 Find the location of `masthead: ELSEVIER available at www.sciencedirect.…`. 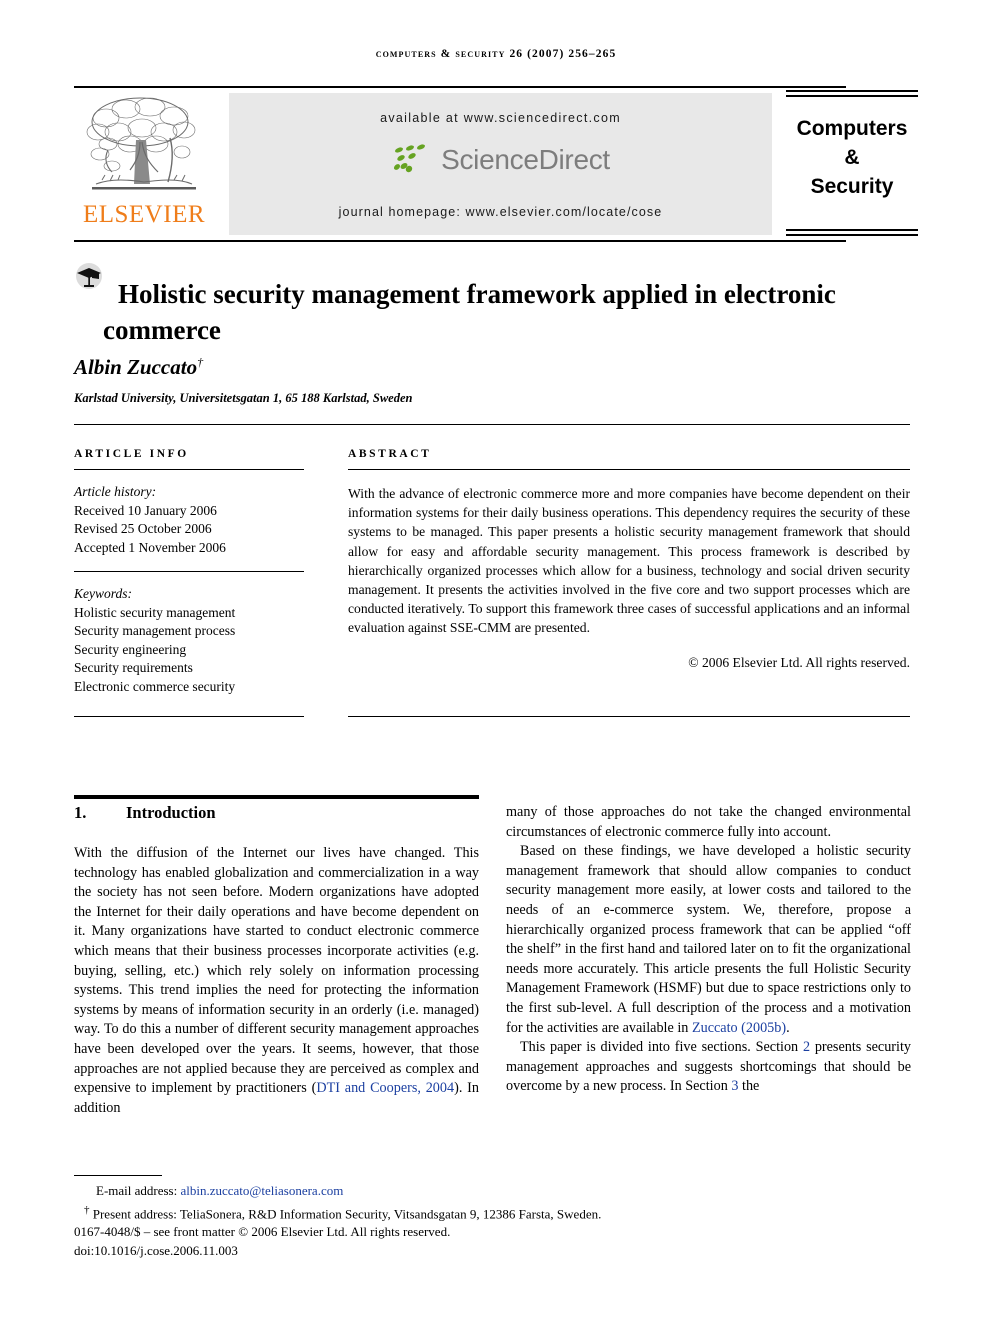

masthead: ELSEVIER available at www.sciencedirect.… is located at coordinates (496, 164).